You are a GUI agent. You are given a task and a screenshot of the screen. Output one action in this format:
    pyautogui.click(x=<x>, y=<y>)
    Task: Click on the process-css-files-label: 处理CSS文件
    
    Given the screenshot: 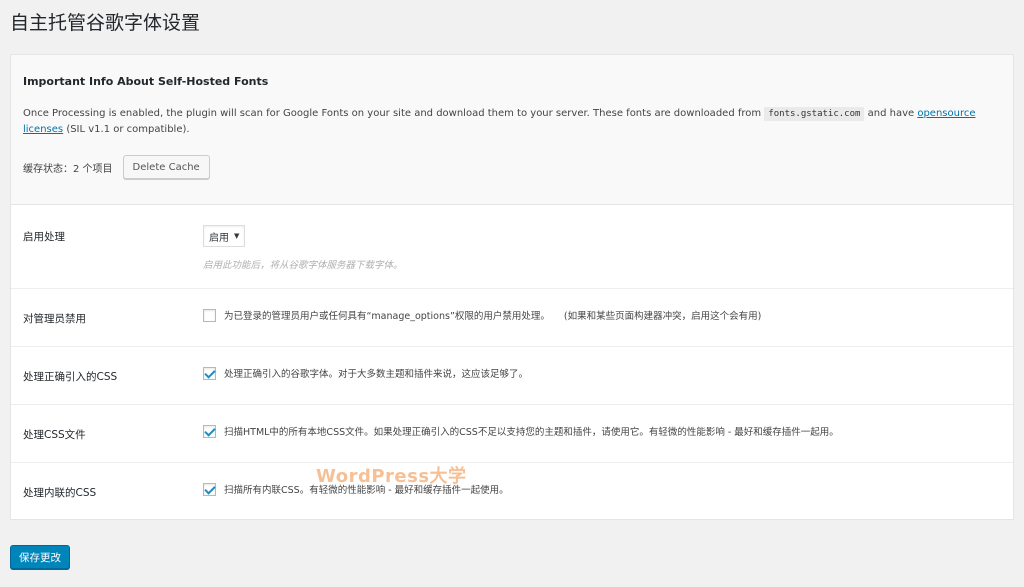 What is the action you would take?
    pyautogui.click(x=54, y=435)
    